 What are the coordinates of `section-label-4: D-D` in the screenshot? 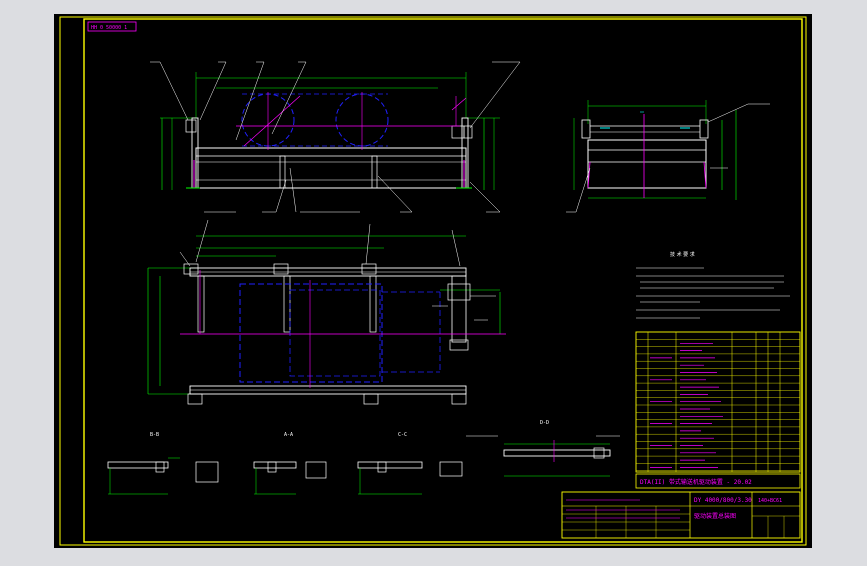 It's located at (544, 423).